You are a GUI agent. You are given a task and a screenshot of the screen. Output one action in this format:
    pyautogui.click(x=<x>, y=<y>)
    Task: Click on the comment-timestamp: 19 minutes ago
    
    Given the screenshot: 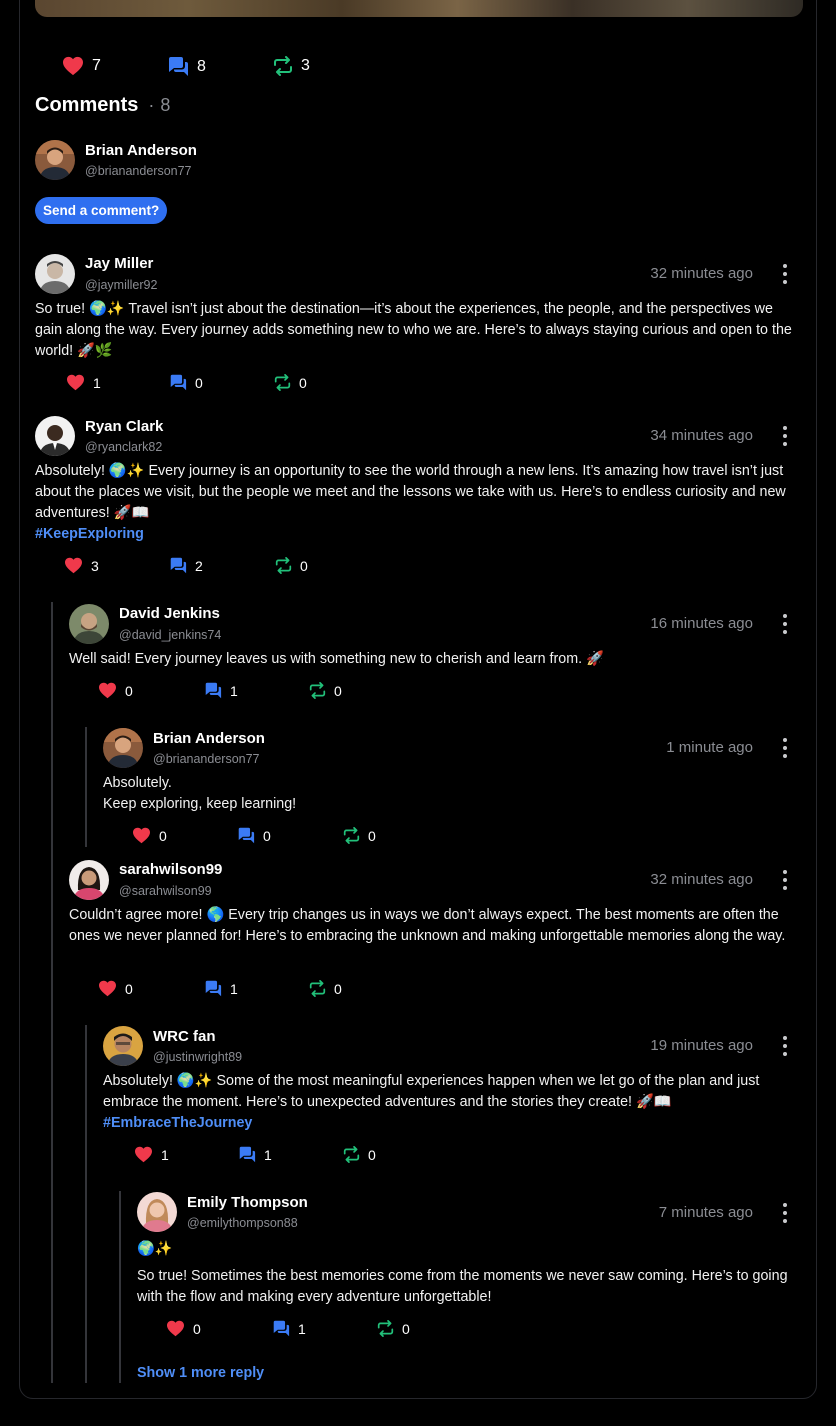 What is the action you would take?
    pyautogui.click(x=701, y=1045)
    